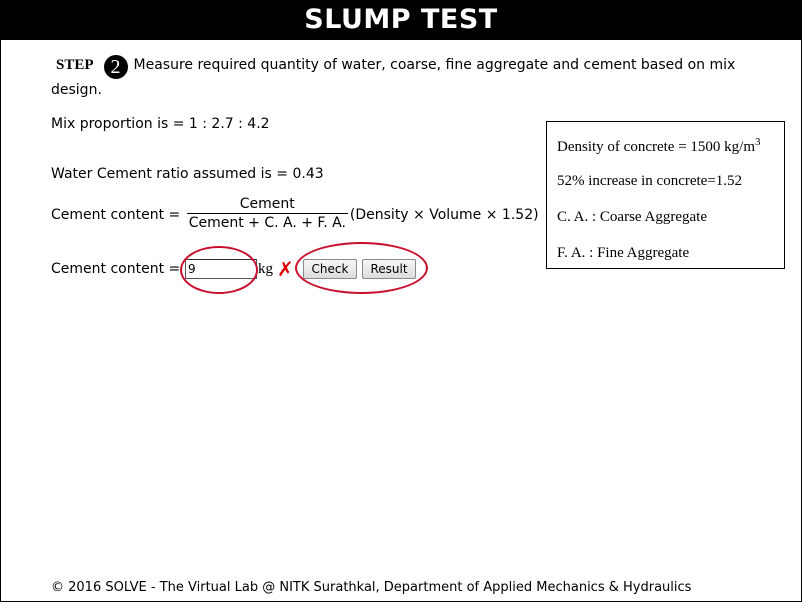 The height and width of the screenshot is (602, 802). I want to click on answer-label: Cement content =, so click(116, 269).